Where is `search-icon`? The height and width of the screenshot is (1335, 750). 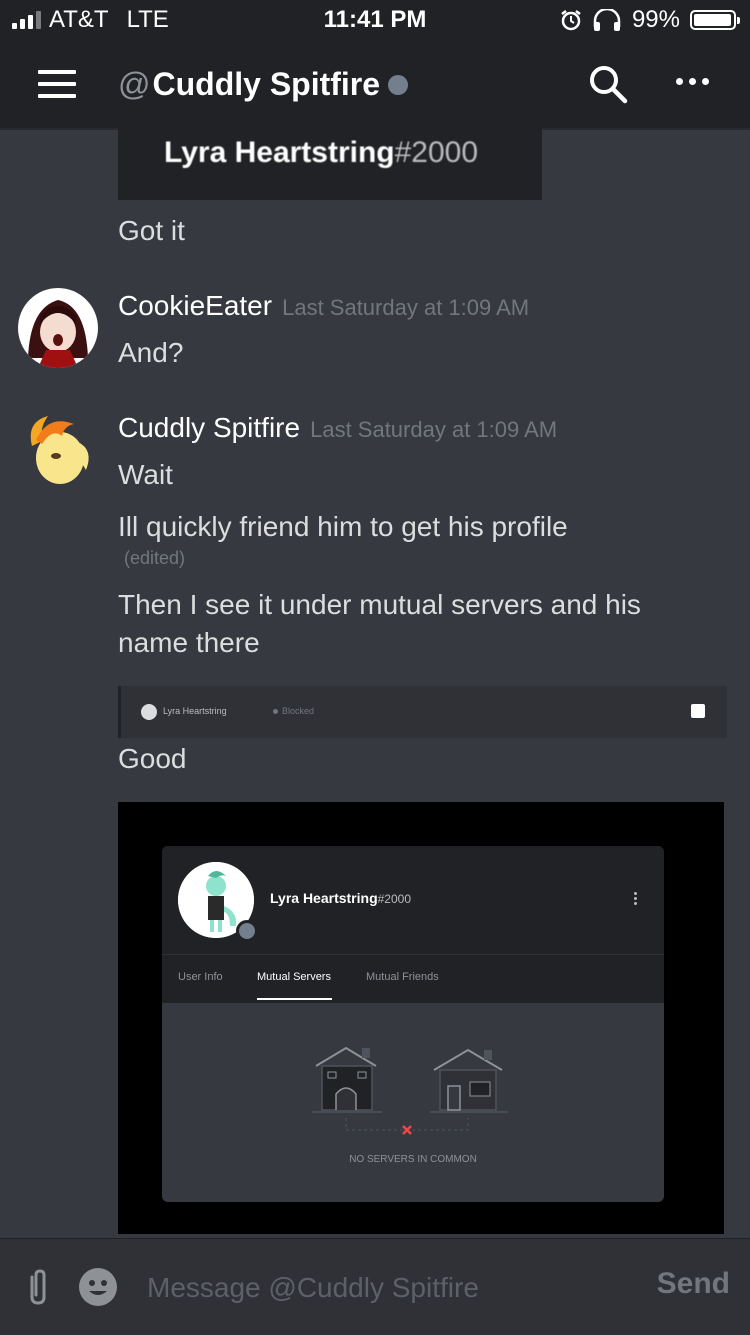 search-icon is located at coordinates (608, 84).